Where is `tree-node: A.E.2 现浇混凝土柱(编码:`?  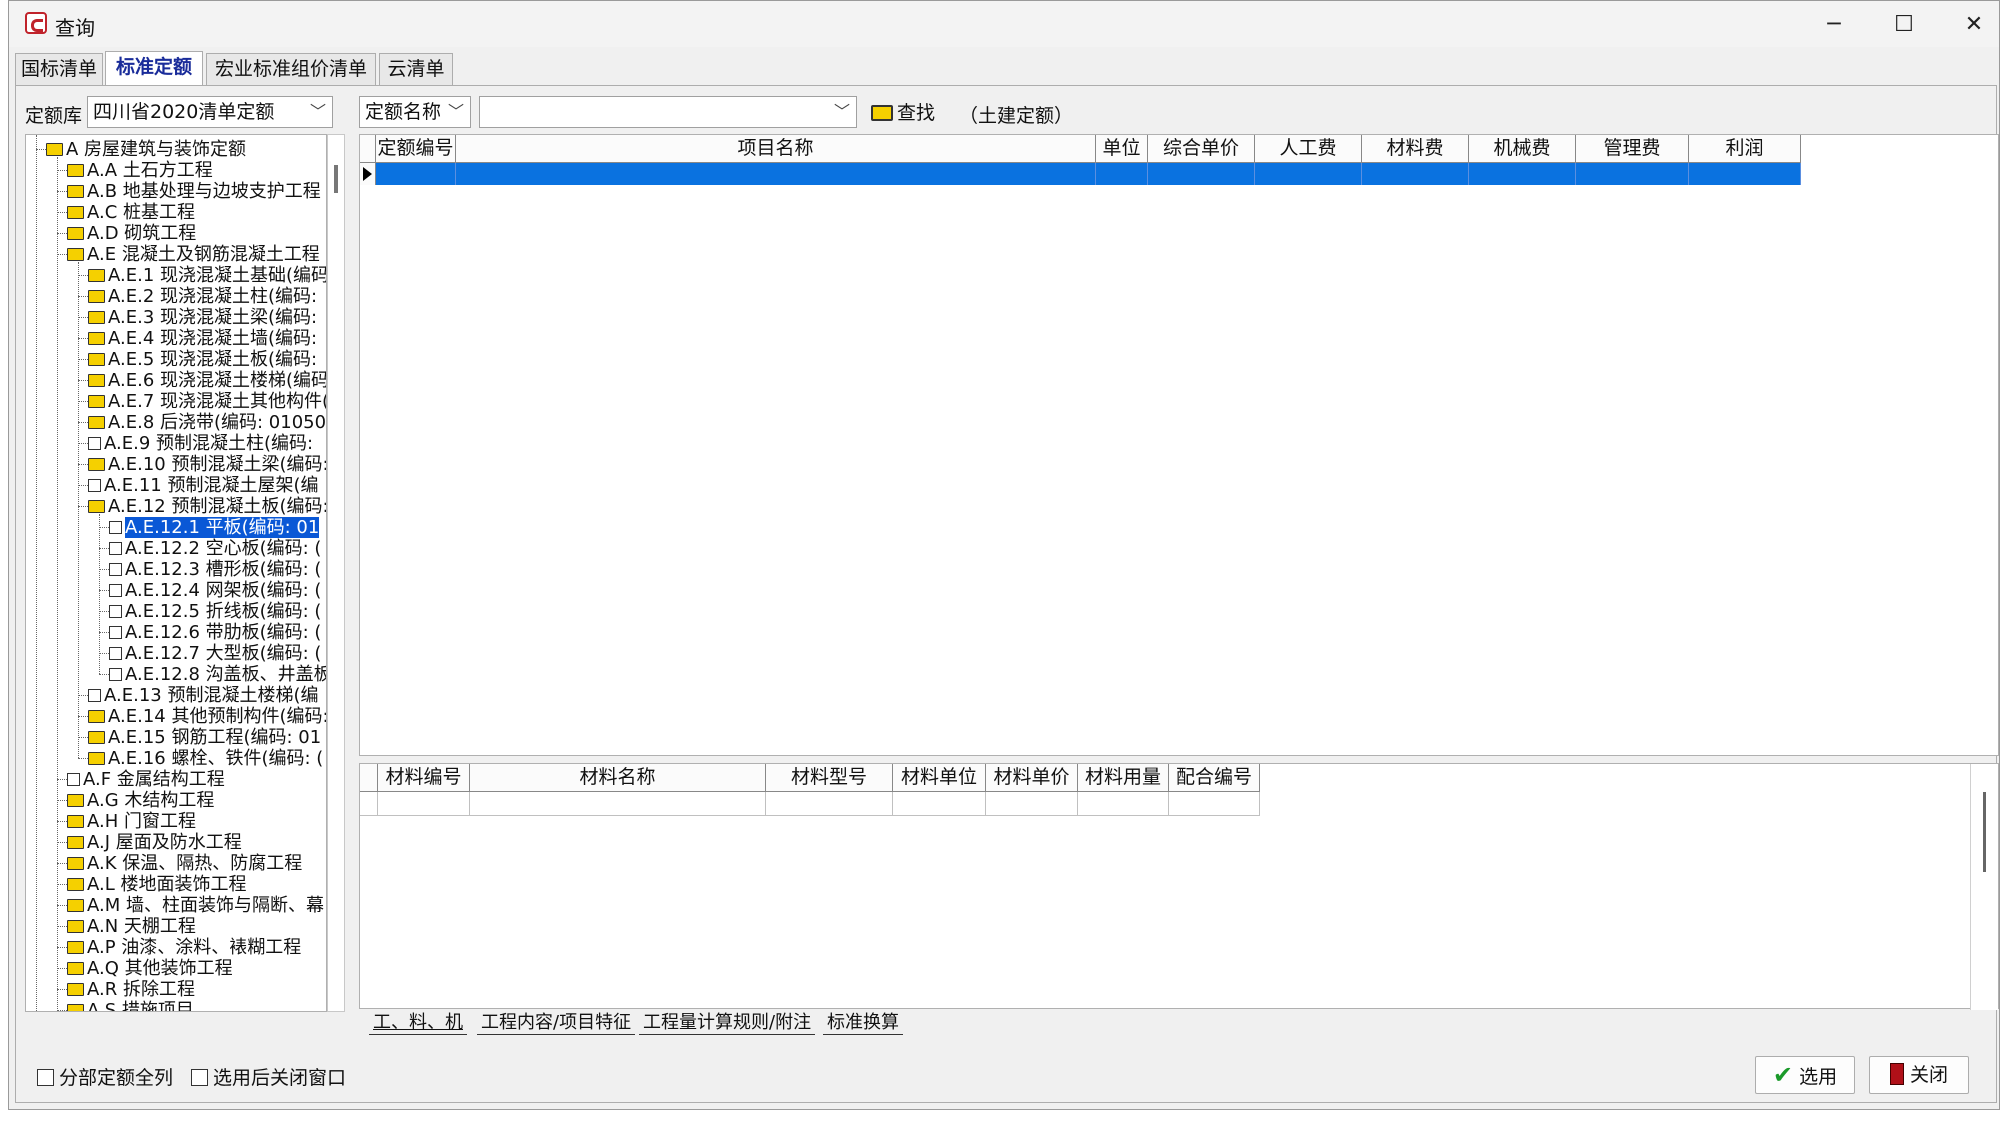 tree-node: A.E.2 现浇混凝土柱(编码: is located at coordinates (202, 296).